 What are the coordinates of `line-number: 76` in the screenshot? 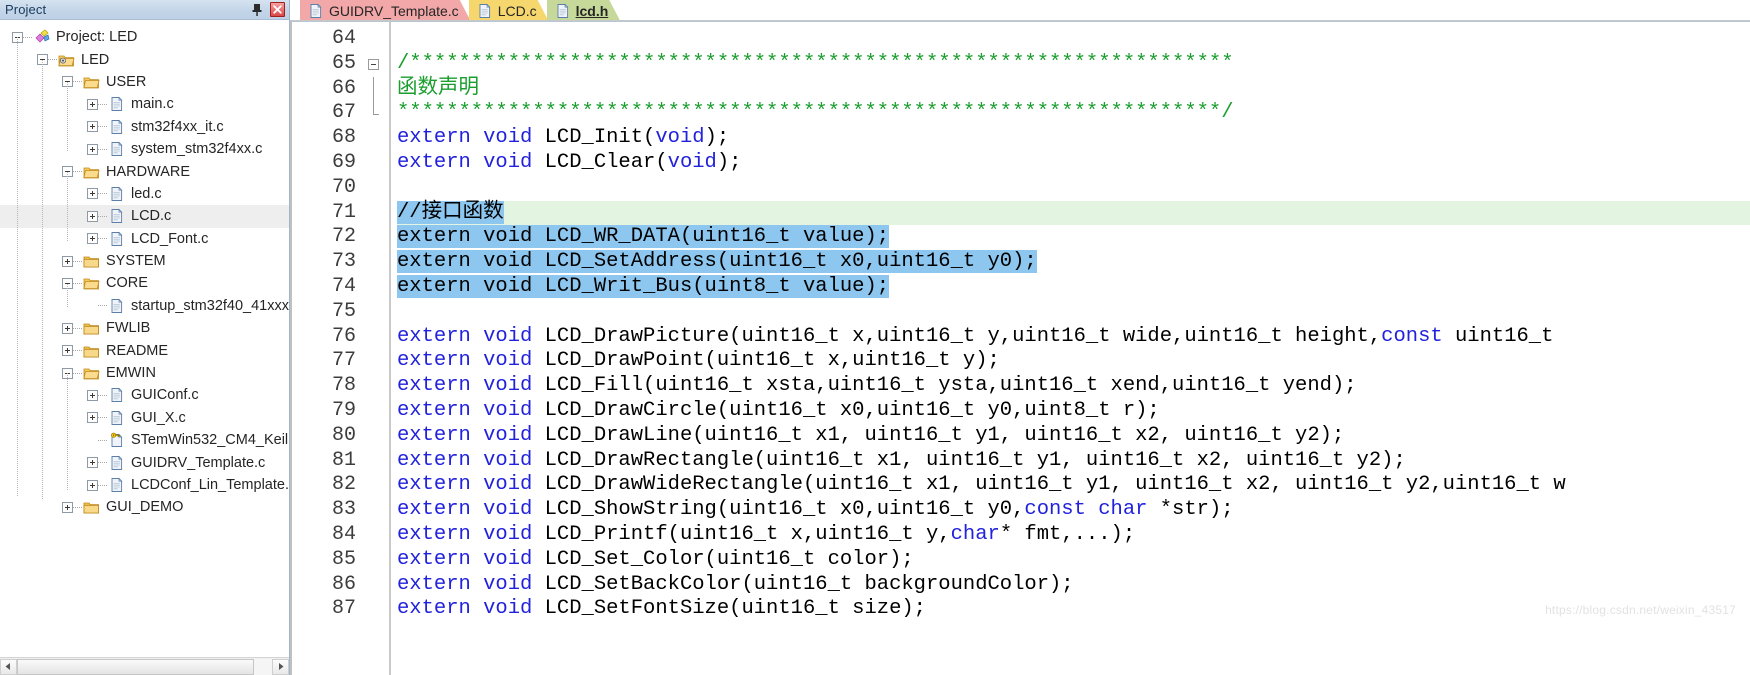 It's located at (343, 336).